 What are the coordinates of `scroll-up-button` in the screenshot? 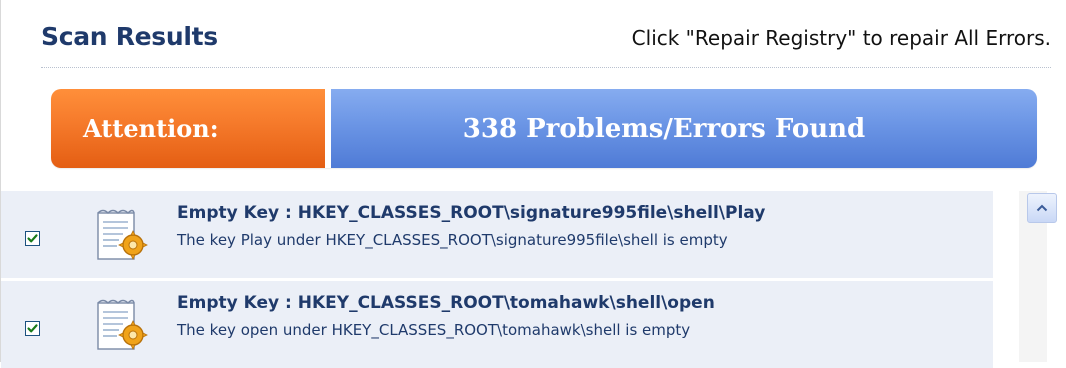 It's located at (1042, 208).